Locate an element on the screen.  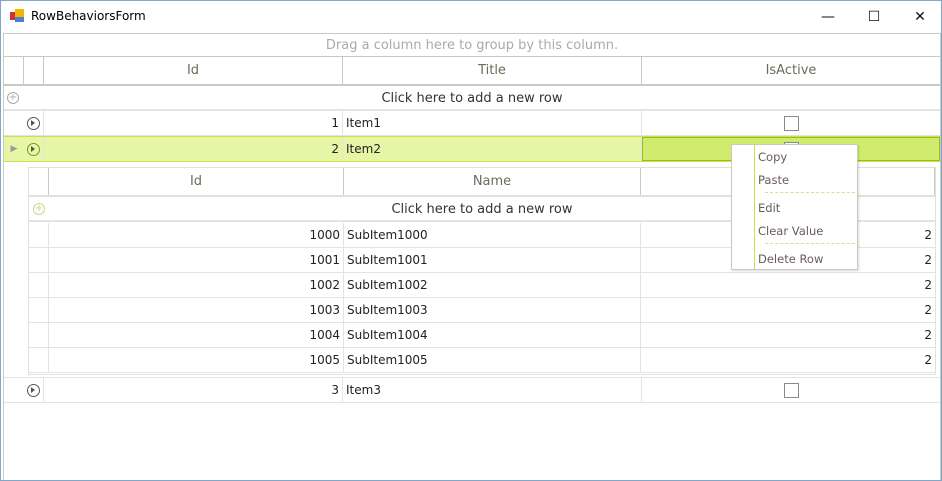
minimize-button: — is located at coordinates (828, 16).